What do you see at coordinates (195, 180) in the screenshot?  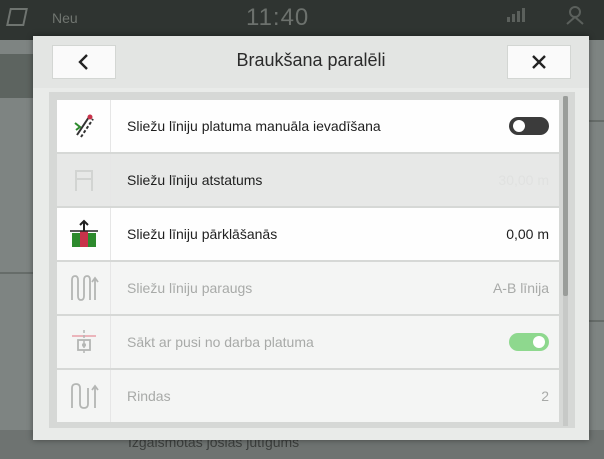 I see `row-label: Sliežu līniju atstatums` at bounding box center [195, 180].